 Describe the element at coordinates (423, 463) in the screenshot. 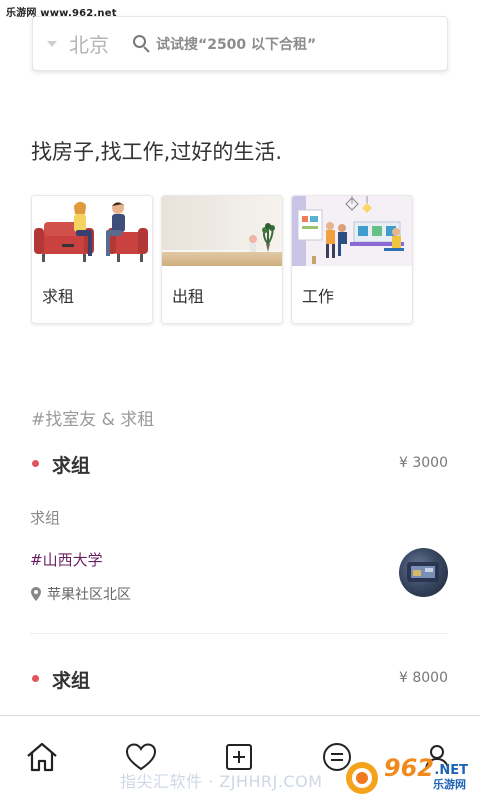

I see `listing-price: ¥ 3000` at that location.